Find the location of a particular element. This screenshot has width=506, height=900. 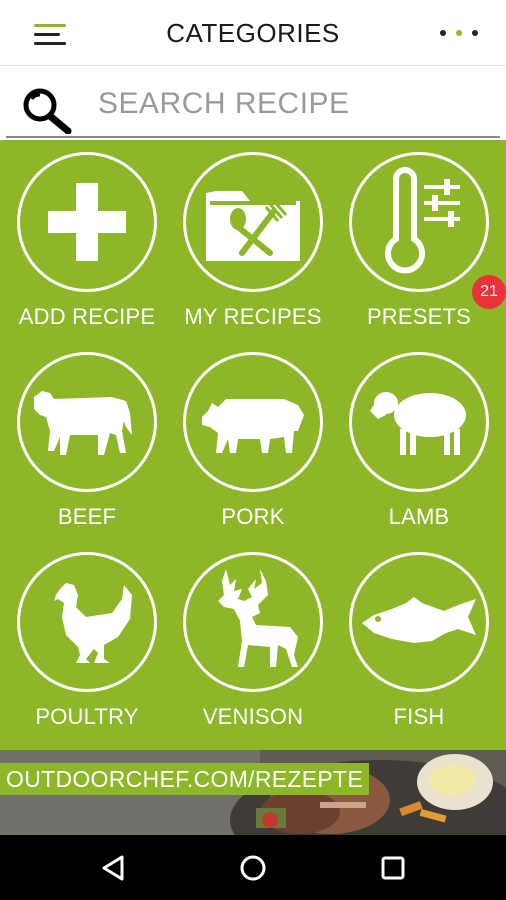

plus-icon is located at coordinates (87, 222).